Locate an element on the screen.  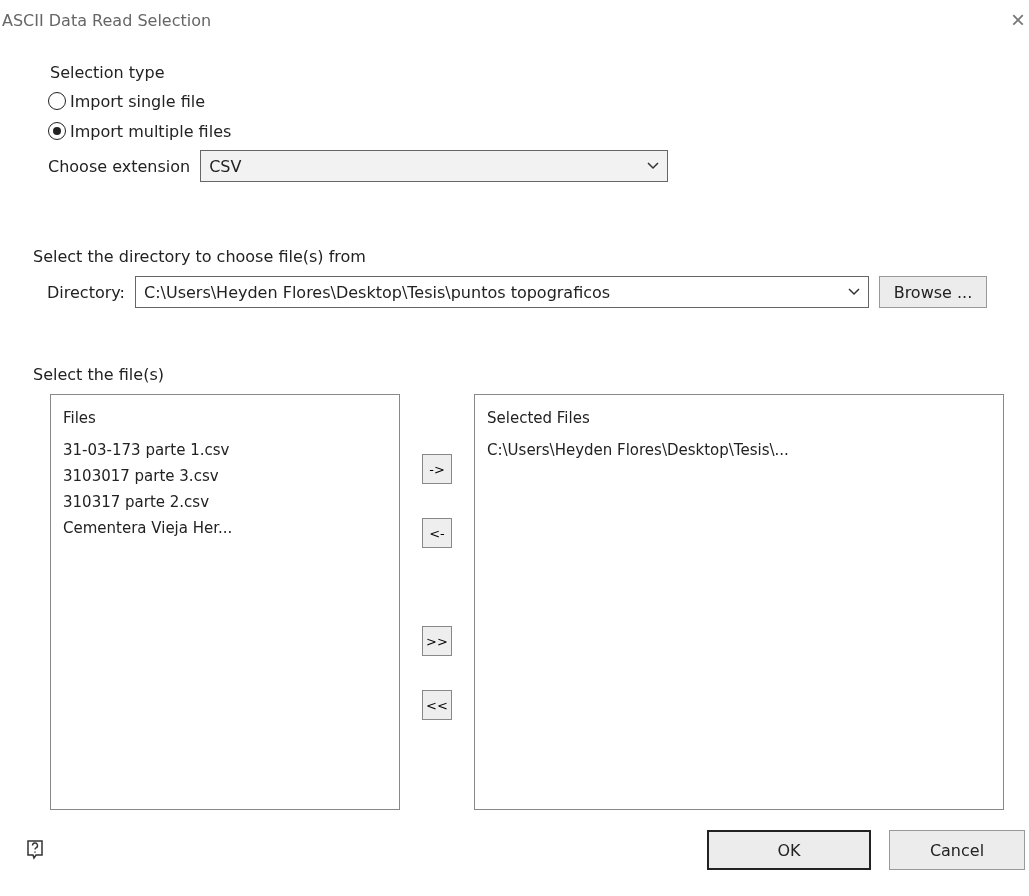
radio-label: Import multiple files is located at coordinates (151, 131).